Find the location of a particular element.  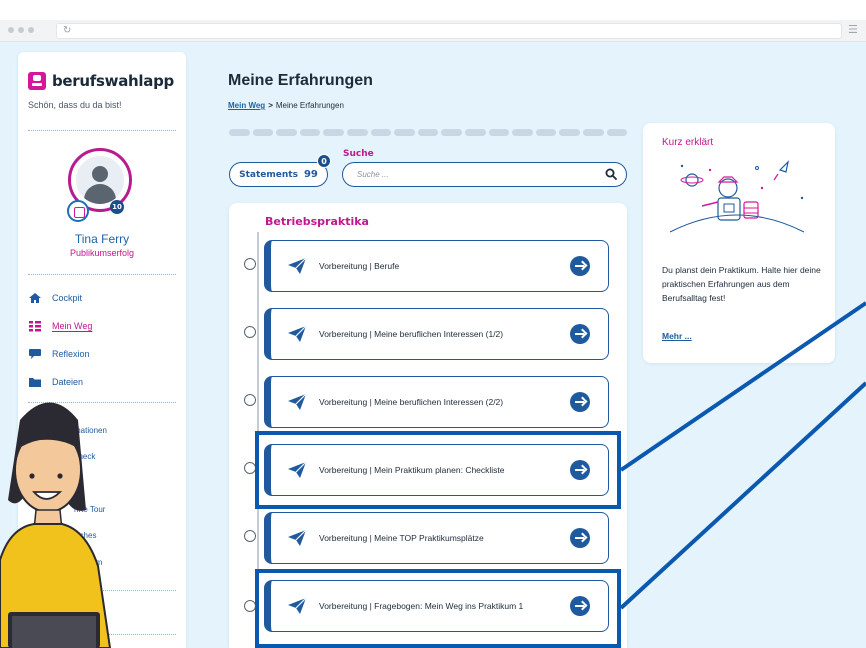

path-icon is located at coordinates (35, 326).